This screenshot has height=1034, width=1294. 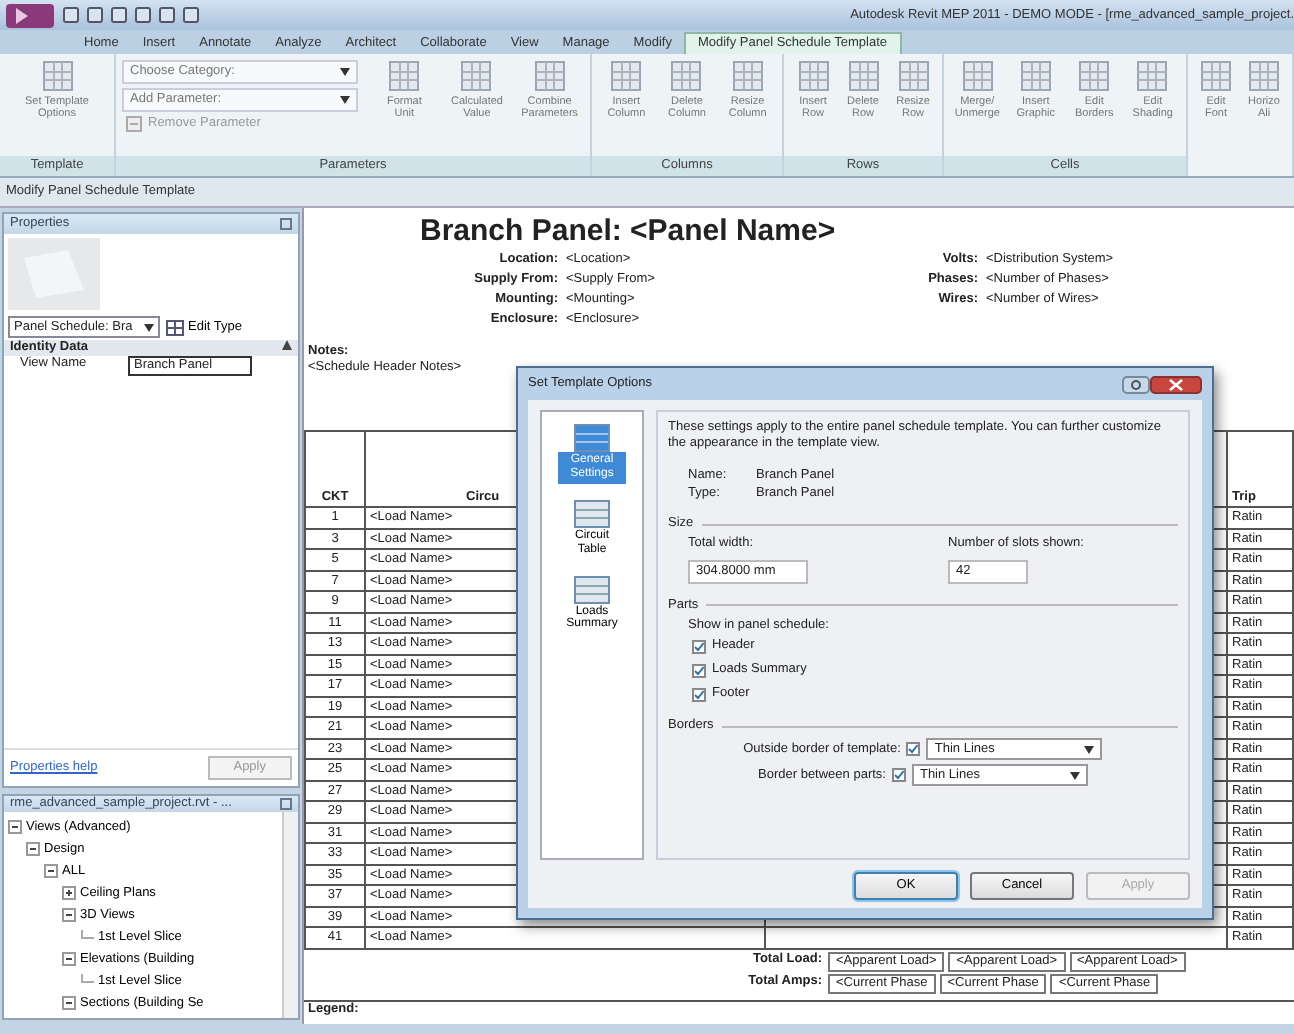 What do you see at coordinates (54, 274) in the screenshot?
I see `preview-thumbnail` at bounding box center [54, 274].